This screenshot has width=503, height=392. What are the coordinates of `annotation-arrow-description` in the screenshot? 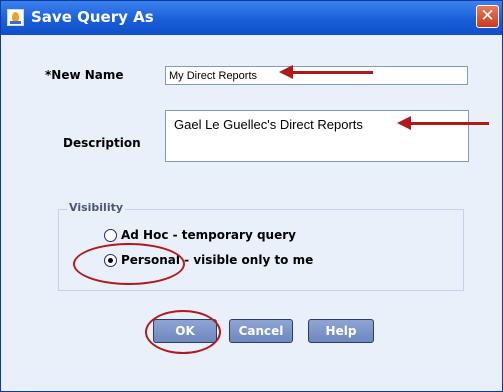 It's located at (443, 123).